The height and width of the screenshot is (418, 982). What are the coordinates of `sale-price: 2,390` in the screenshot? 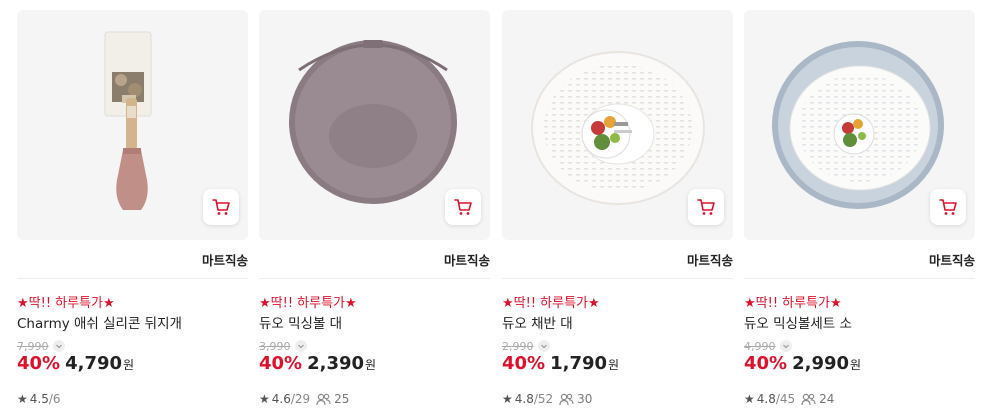 It's located at (336, 363).